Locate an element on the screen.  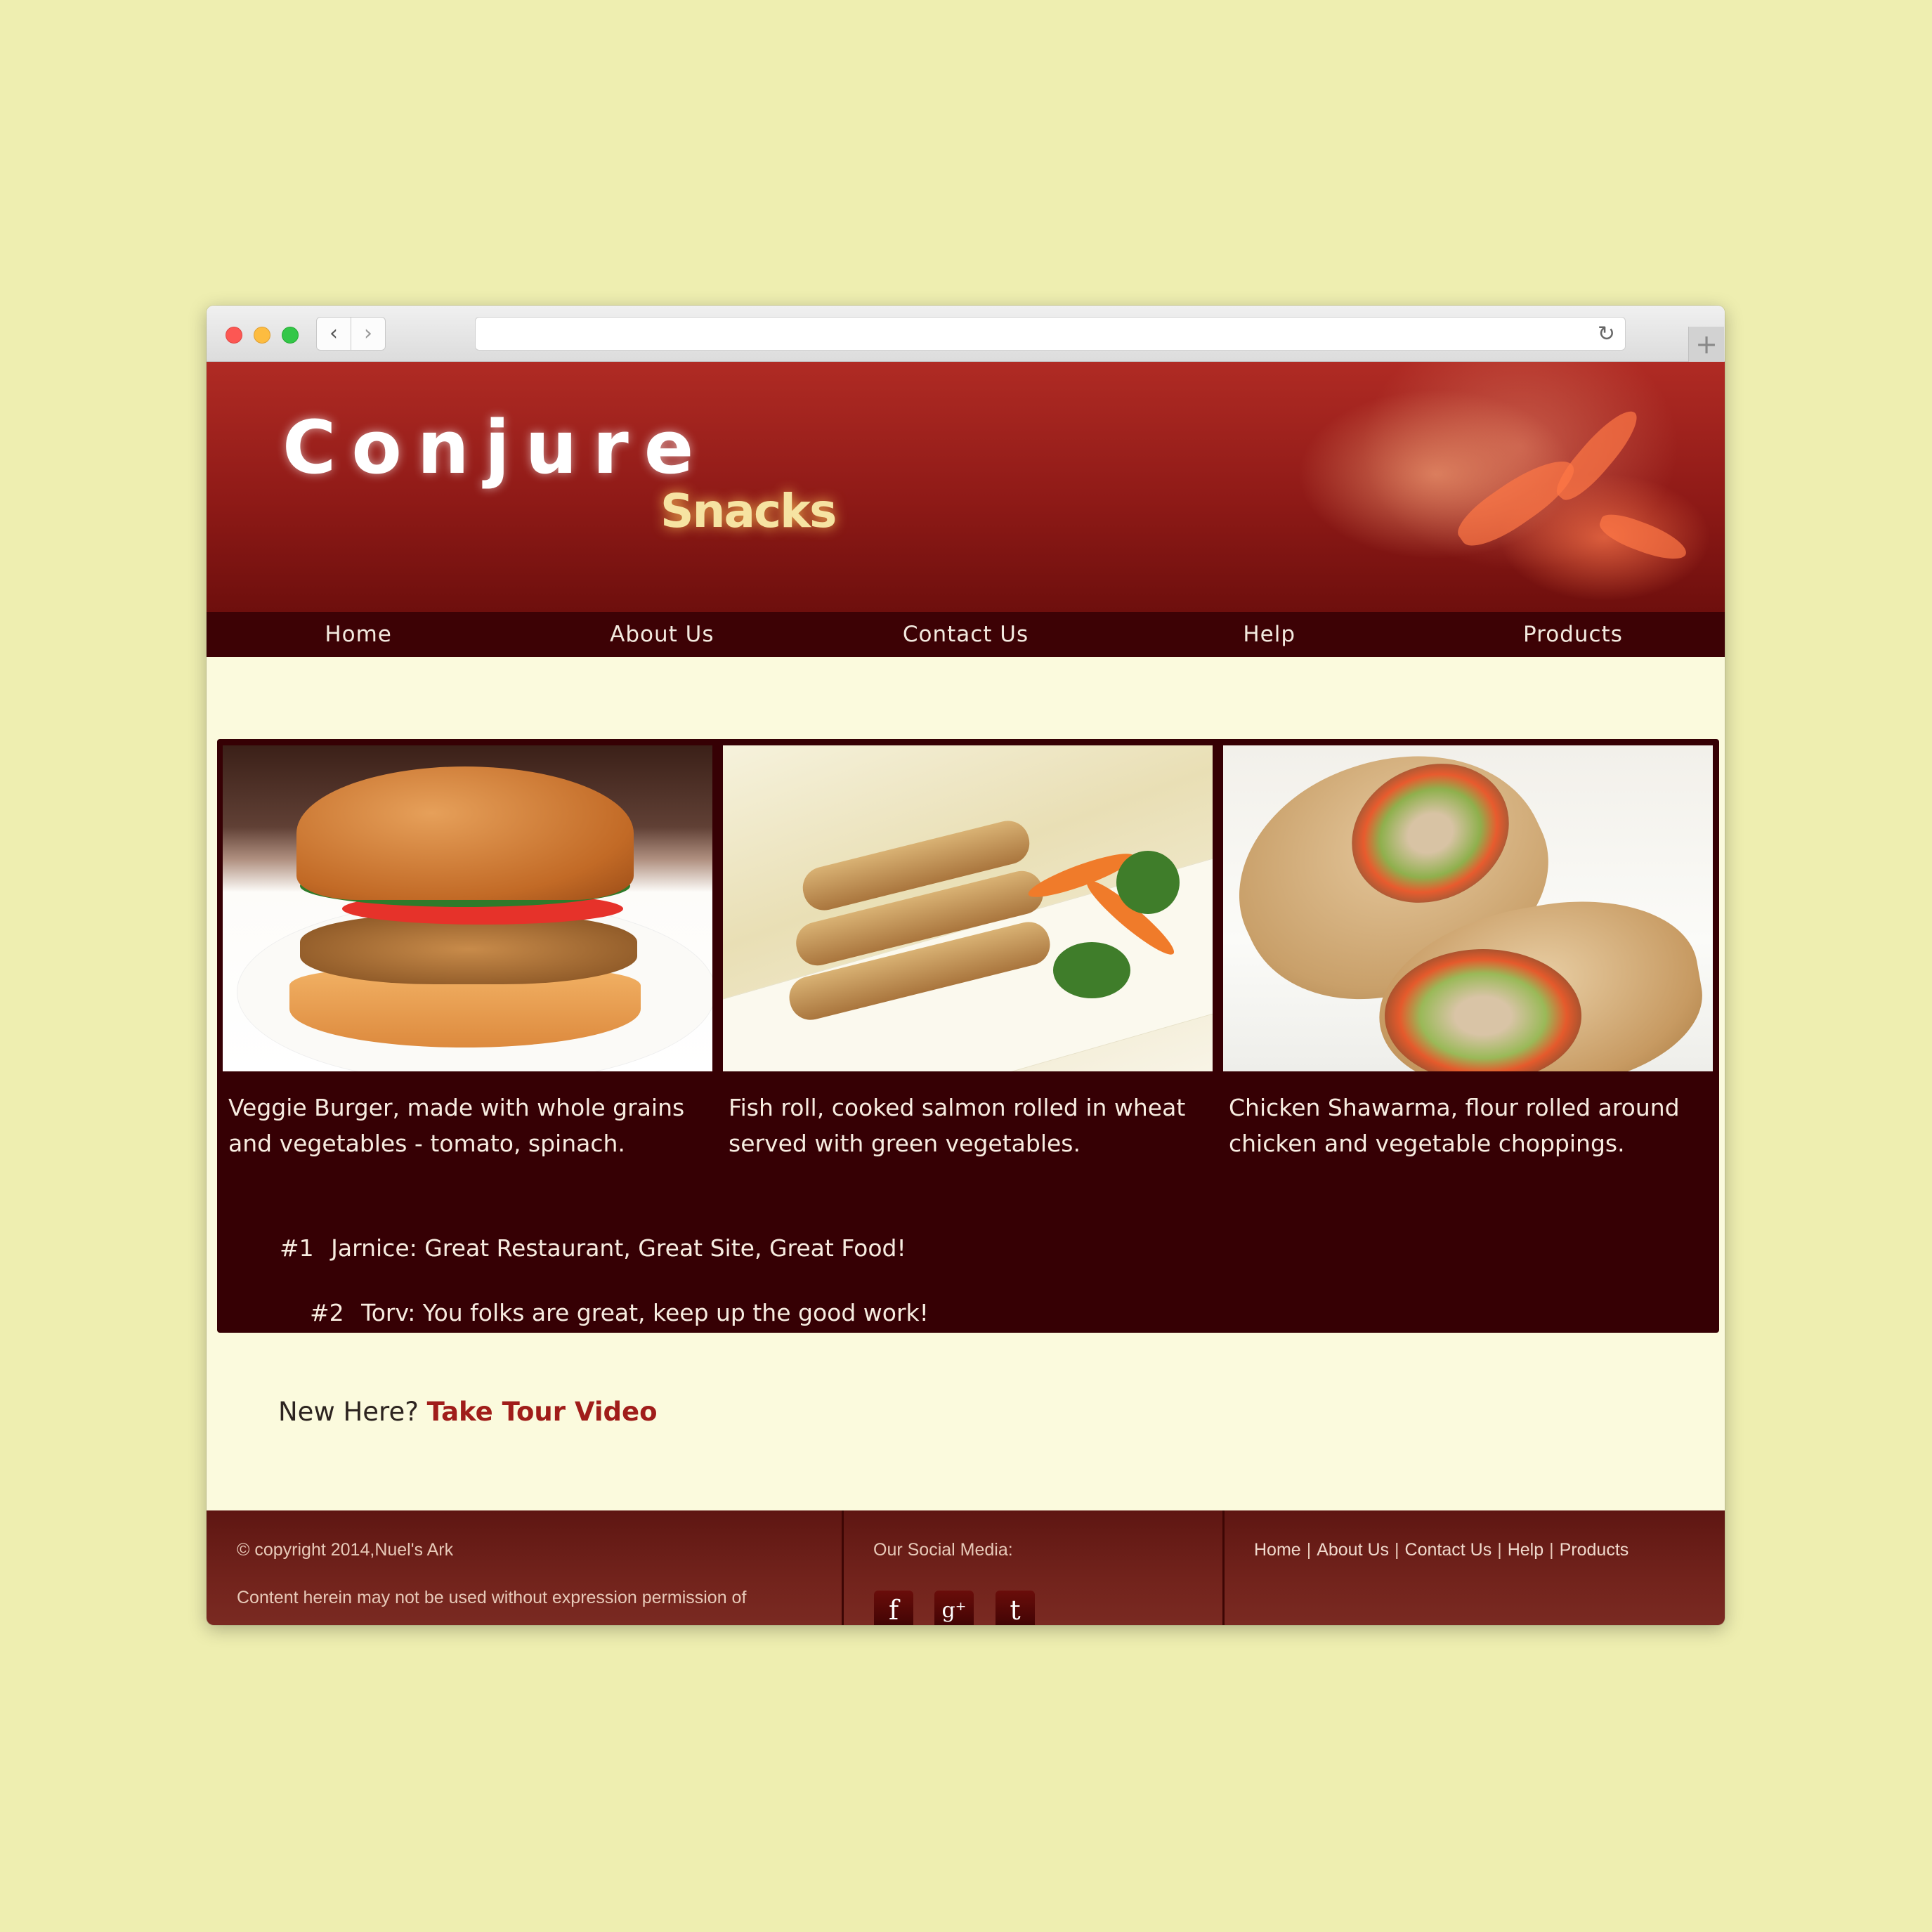
main-nav: Home About Us Contact Us Help Products is located at coordinates (966, 634).